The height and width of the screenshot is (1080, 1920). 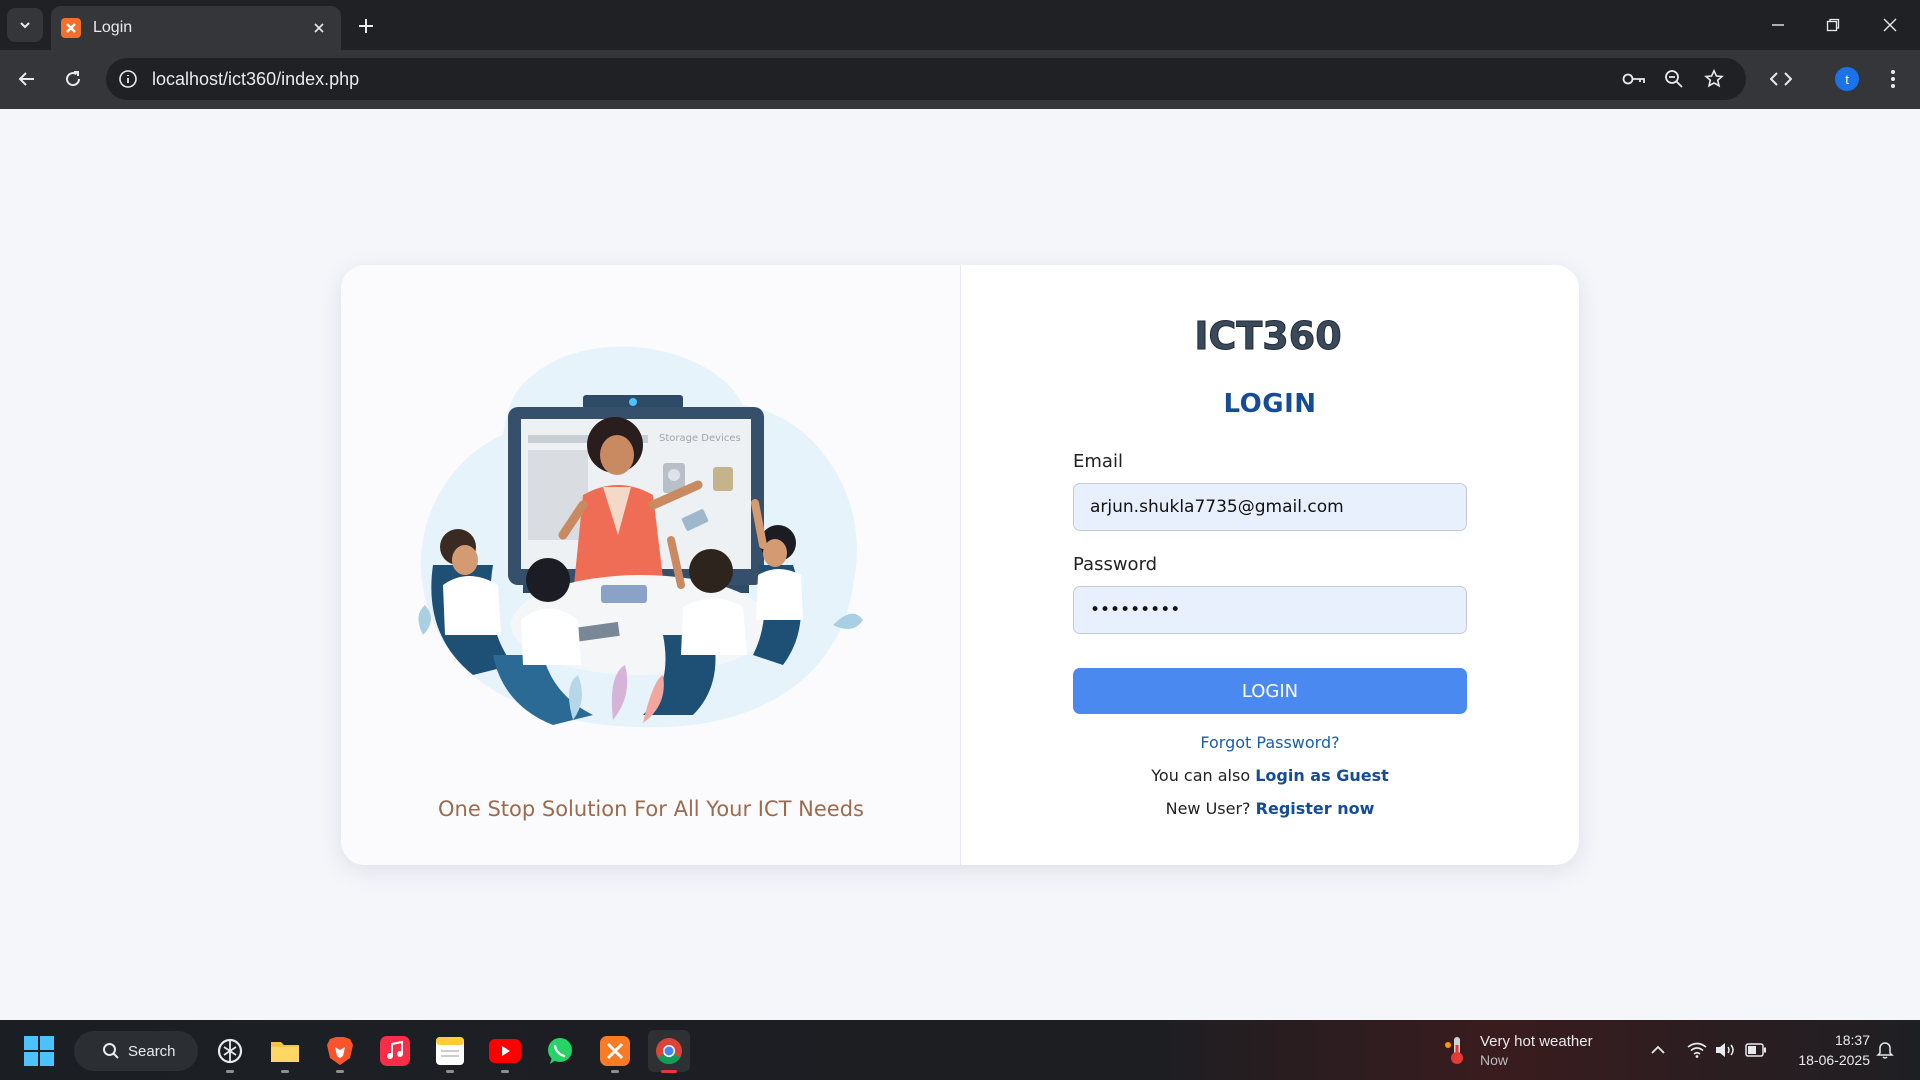 I want to click on close-tab-icon, so click(x=319, y=28).